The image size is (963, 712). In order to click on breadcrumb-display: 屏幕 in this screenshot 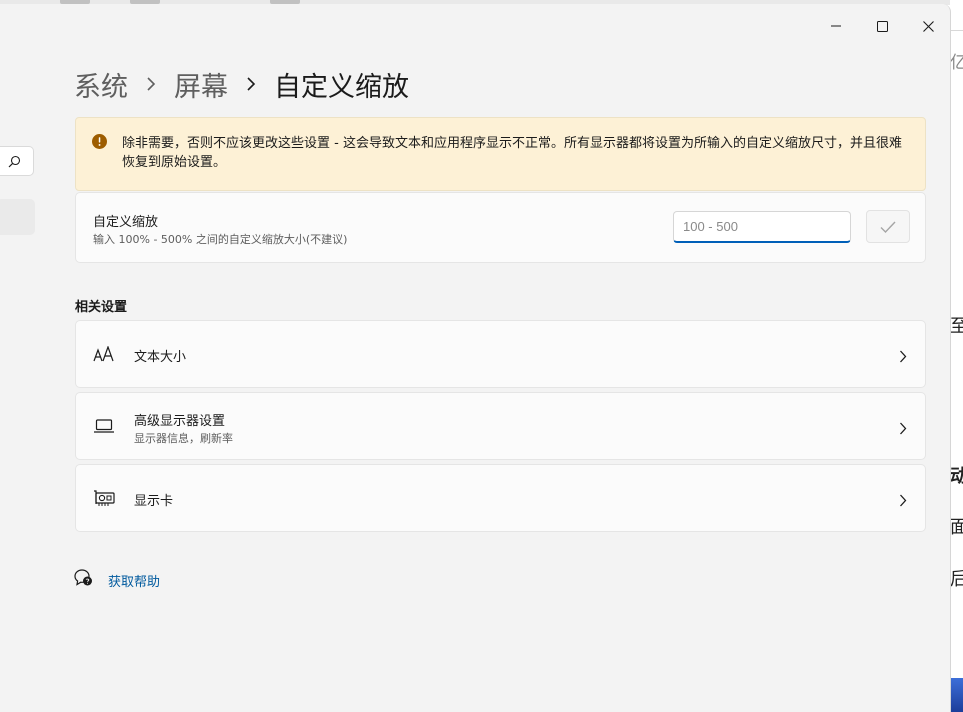, I will do `click(201, 84)`.